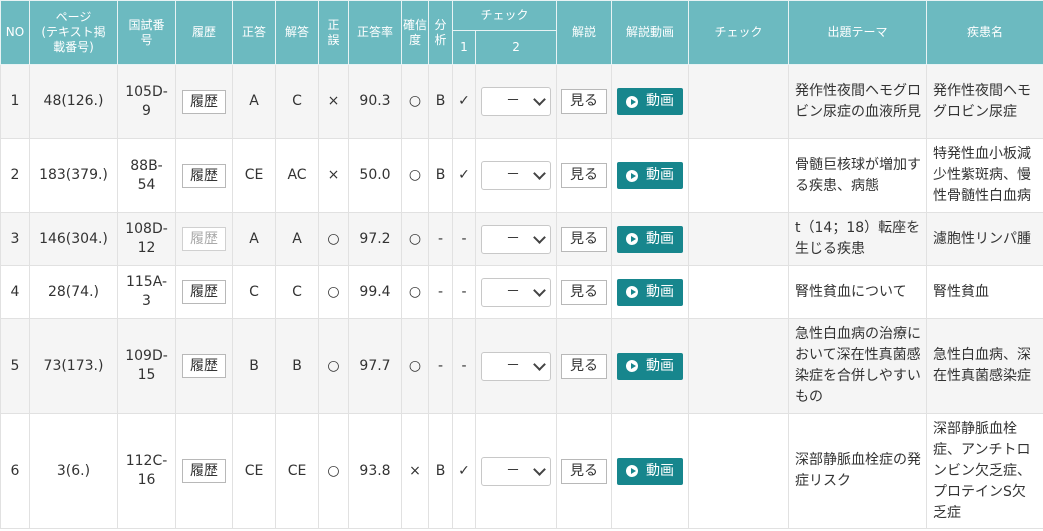 This screenshot has height=531, width=1043. I want to click on row-correct: A, so click(254, 239).